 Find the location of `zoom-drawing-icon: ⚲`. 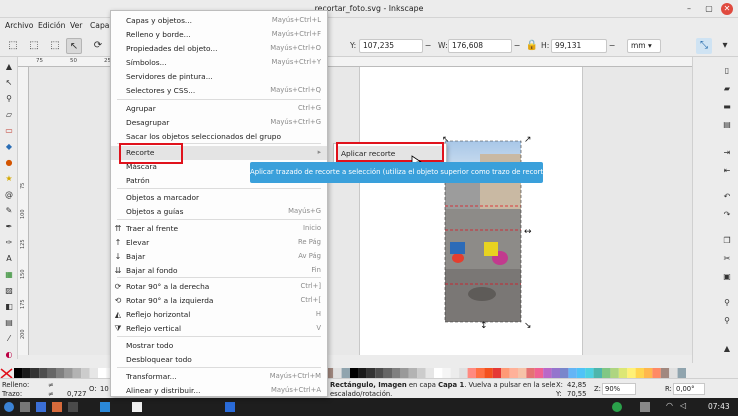

zoom-drawing-icon: ⚲ is located at coordinates (727, 320).